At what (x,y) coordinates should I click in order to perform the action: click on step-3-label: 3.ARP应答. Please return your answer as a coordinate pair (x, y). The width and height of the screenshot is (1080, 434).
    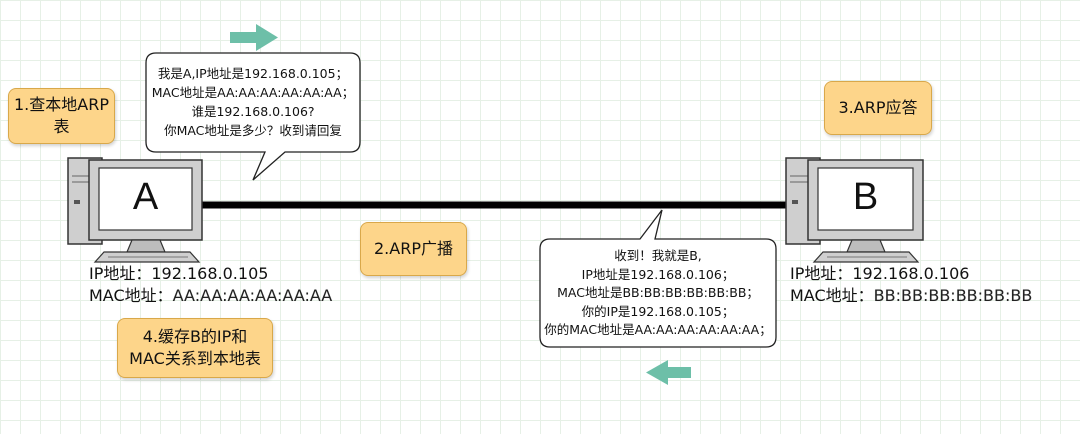
    Looking at the image, I should click on (878, 107).